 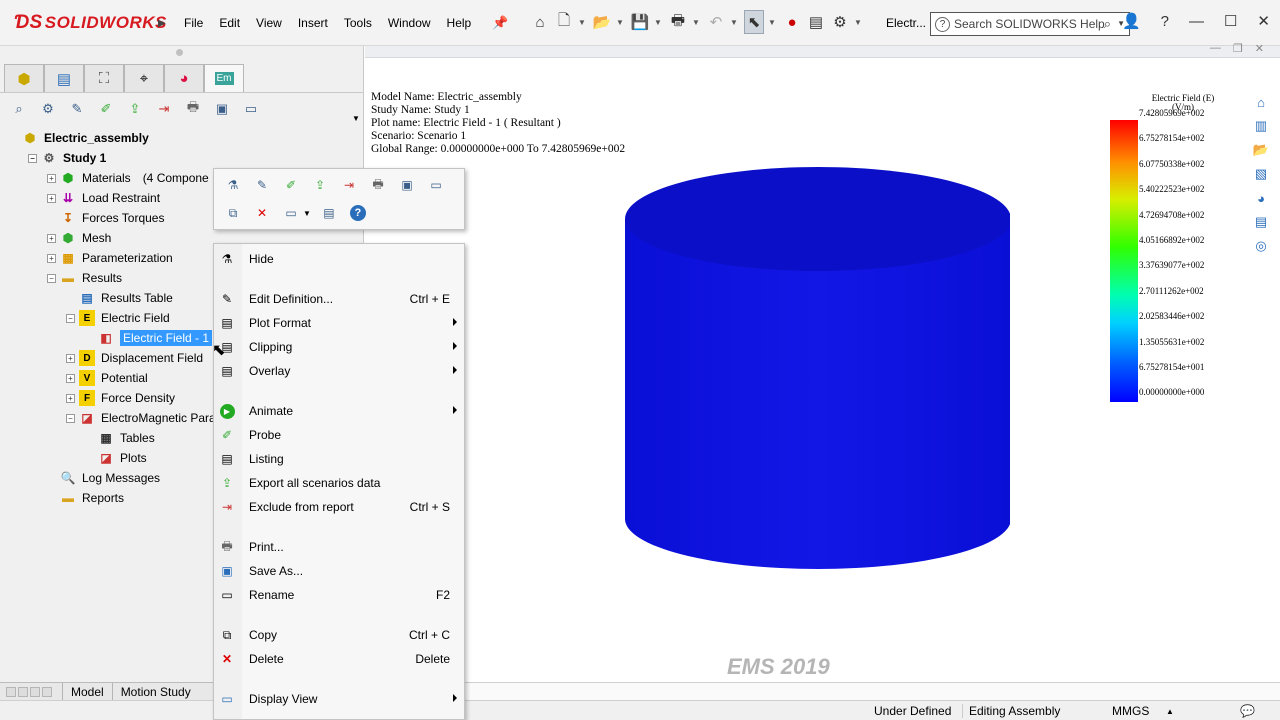 What do you see at coordinates (269, 23) in the screenshot?
I see `menu-view: View` at bounding box center [269, 23].